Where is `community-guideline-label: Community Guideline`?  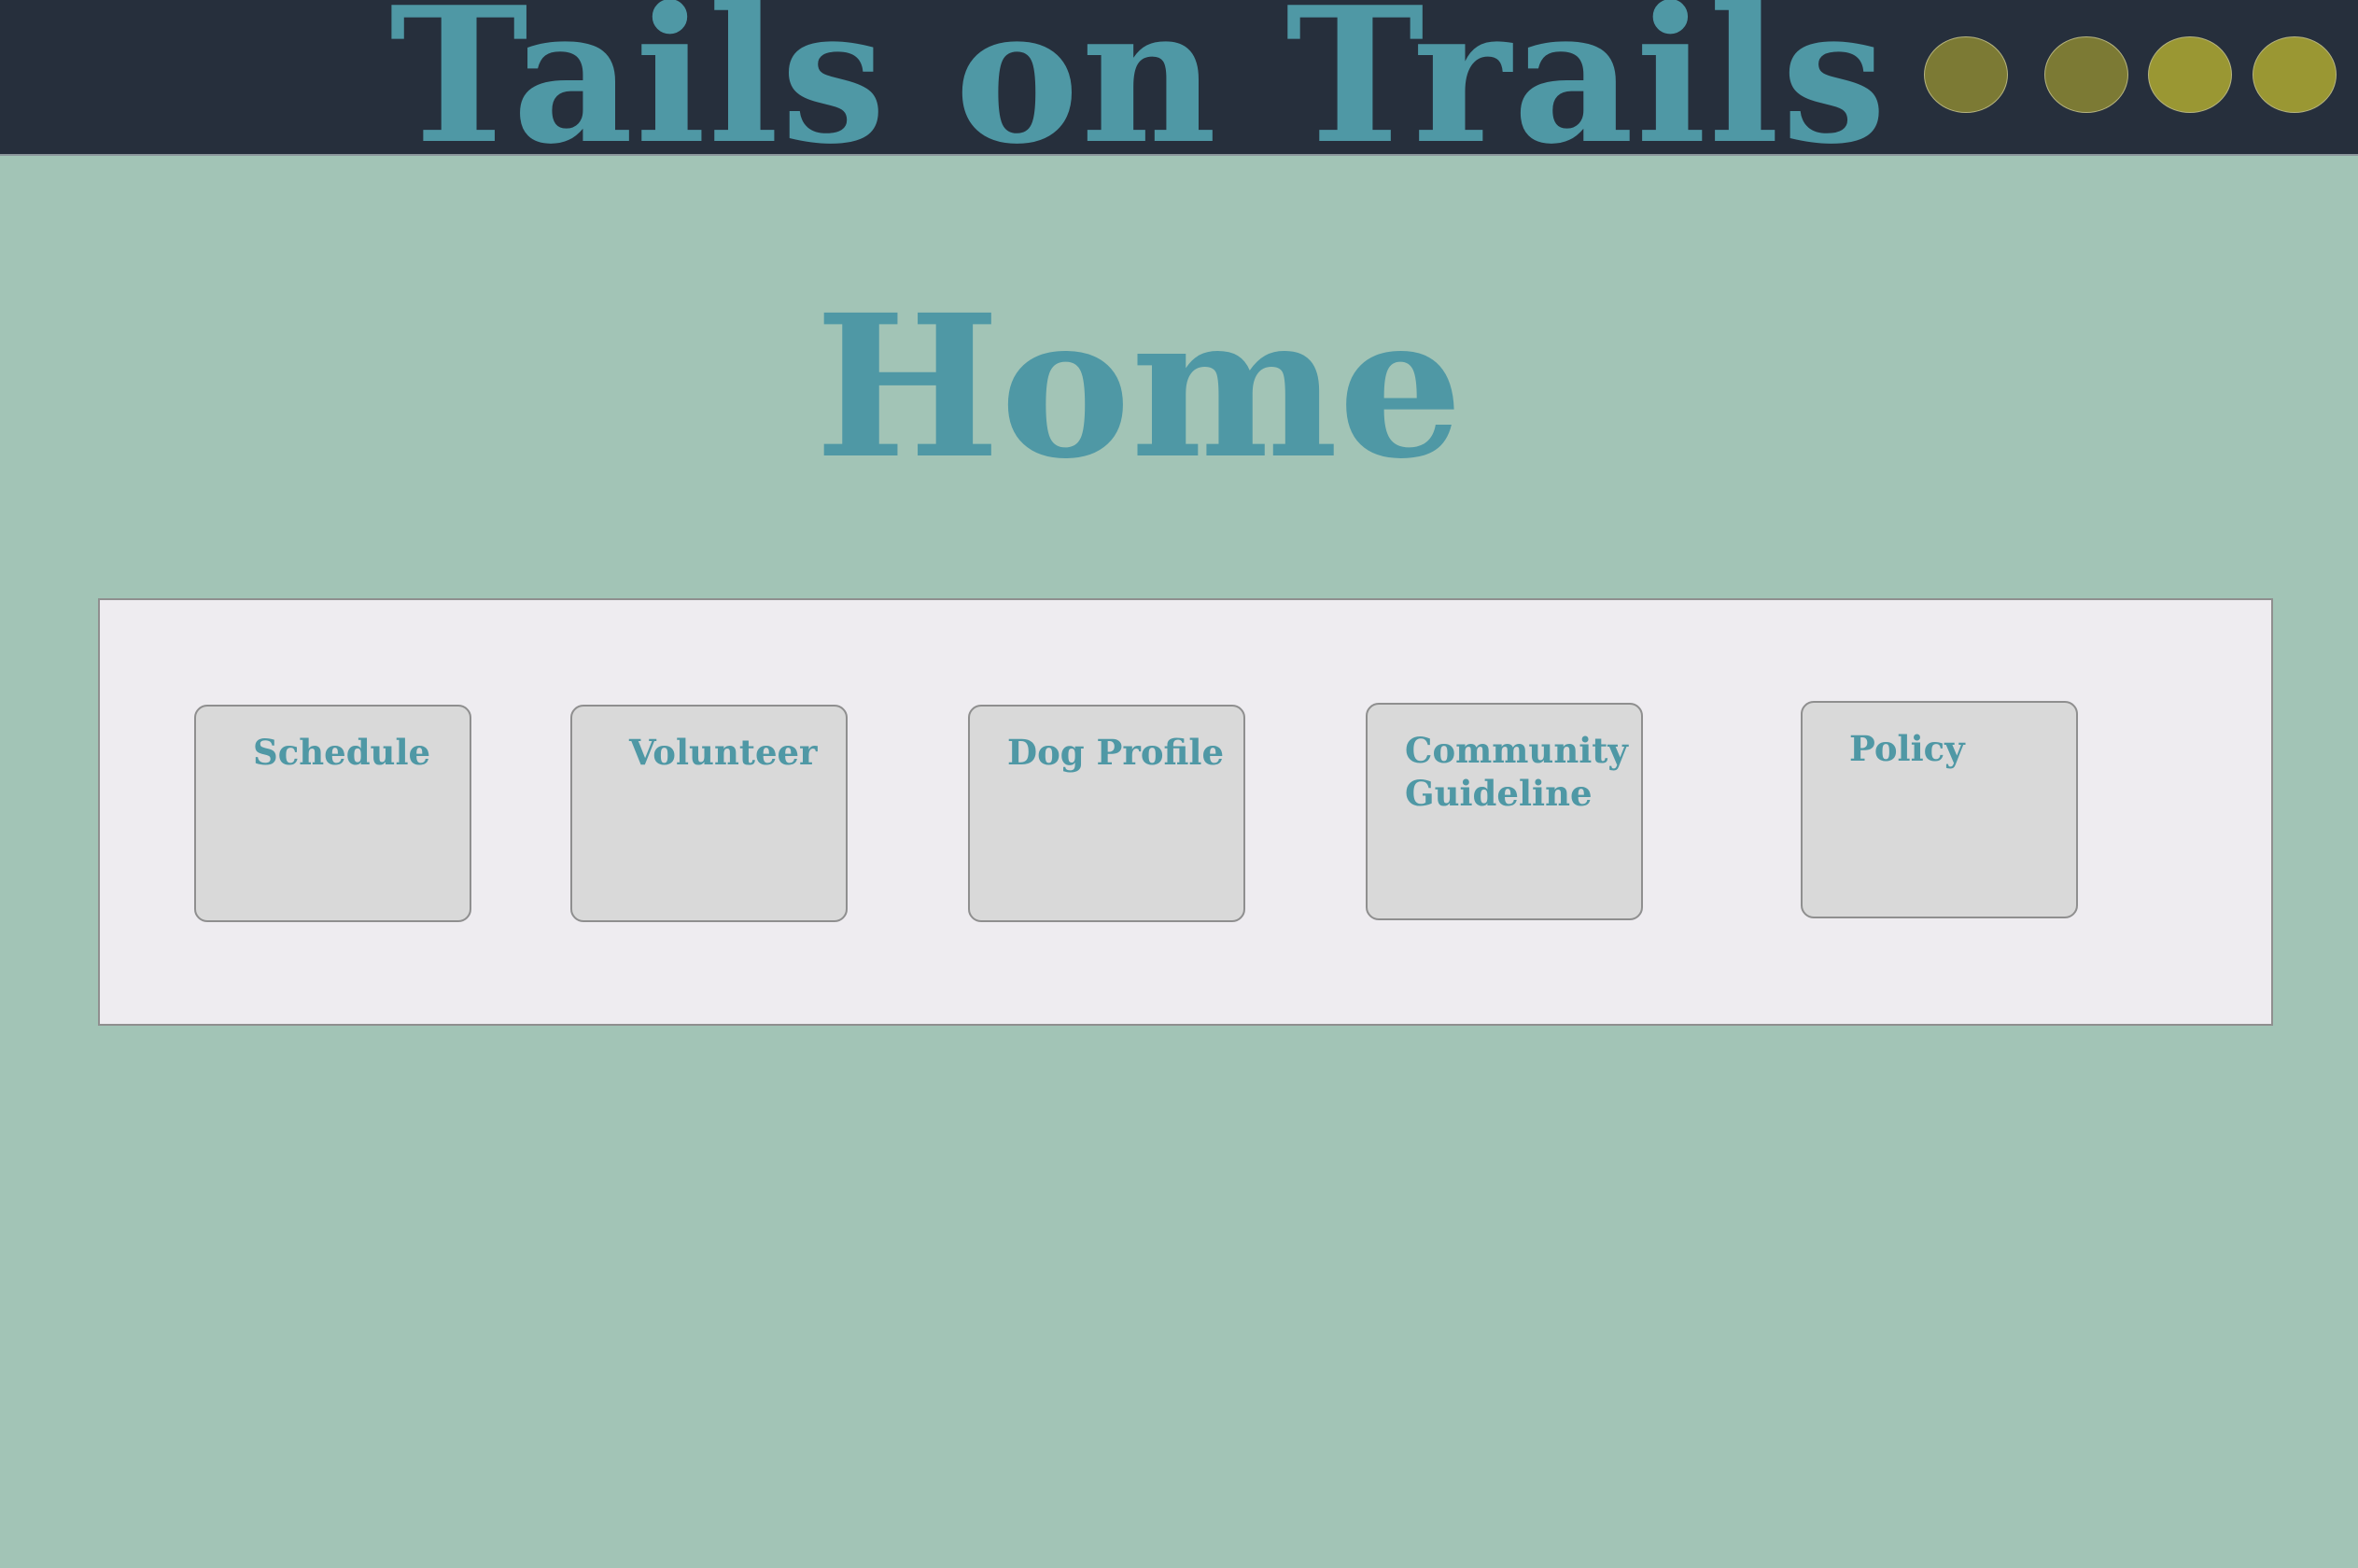 community-guideline-label: Community Guideline is located at coordinates (1516, 772).